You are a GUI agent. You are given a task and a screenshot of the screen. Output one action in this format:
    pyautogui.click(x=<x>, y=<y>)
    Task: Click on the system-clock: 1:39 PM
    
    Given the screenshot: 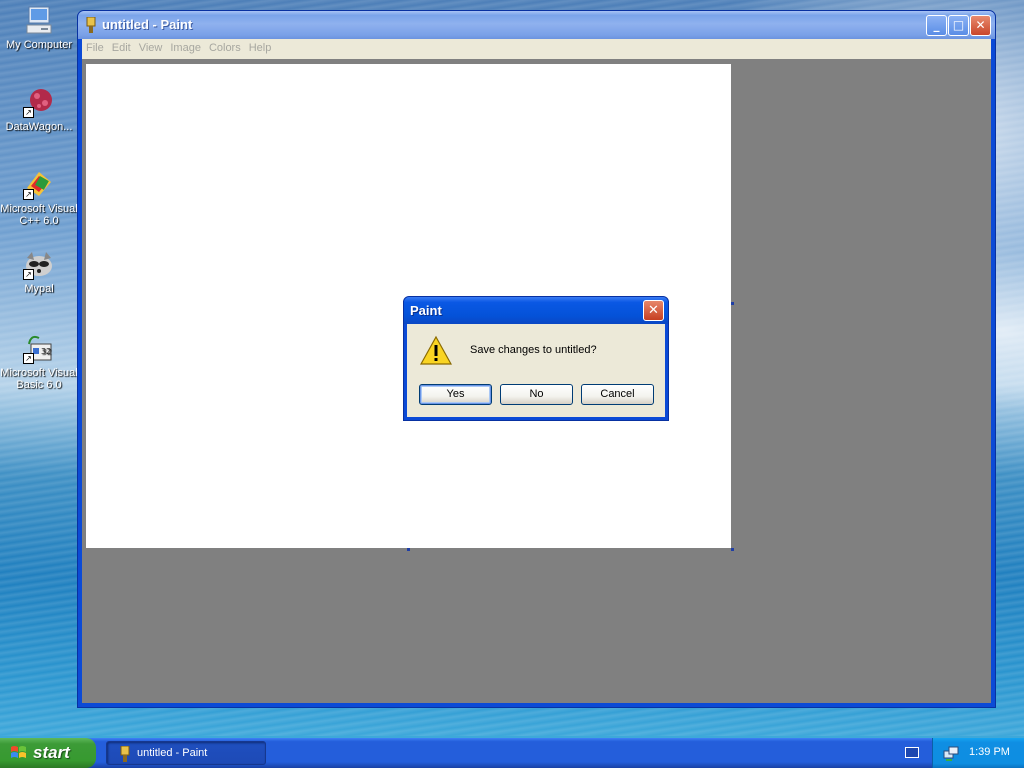 What is the action you would take?
    pyautogui.click(x=989, y=752)
    